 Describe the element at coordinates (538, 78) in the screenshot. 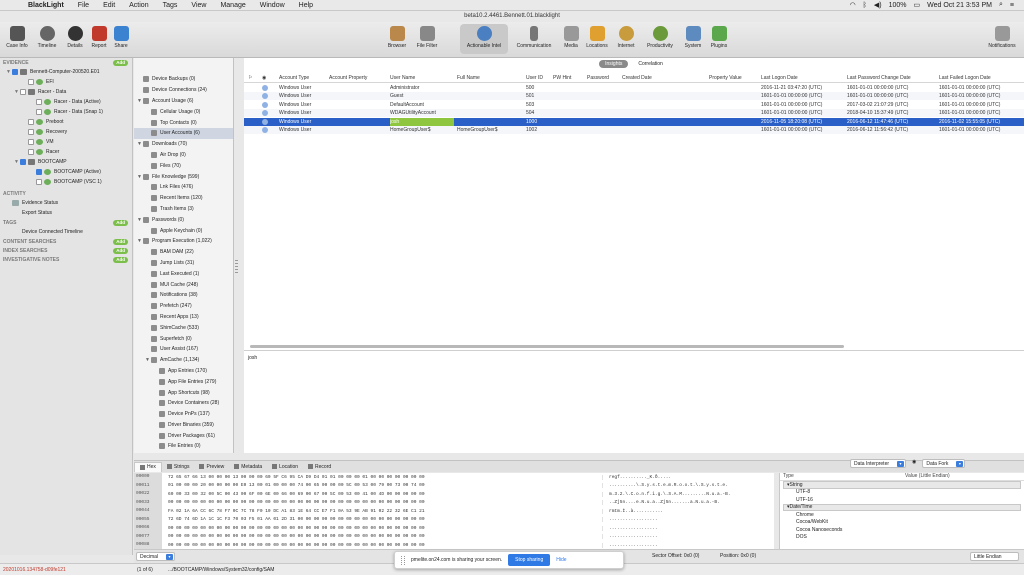

I see `column-header: User ID` at that location.